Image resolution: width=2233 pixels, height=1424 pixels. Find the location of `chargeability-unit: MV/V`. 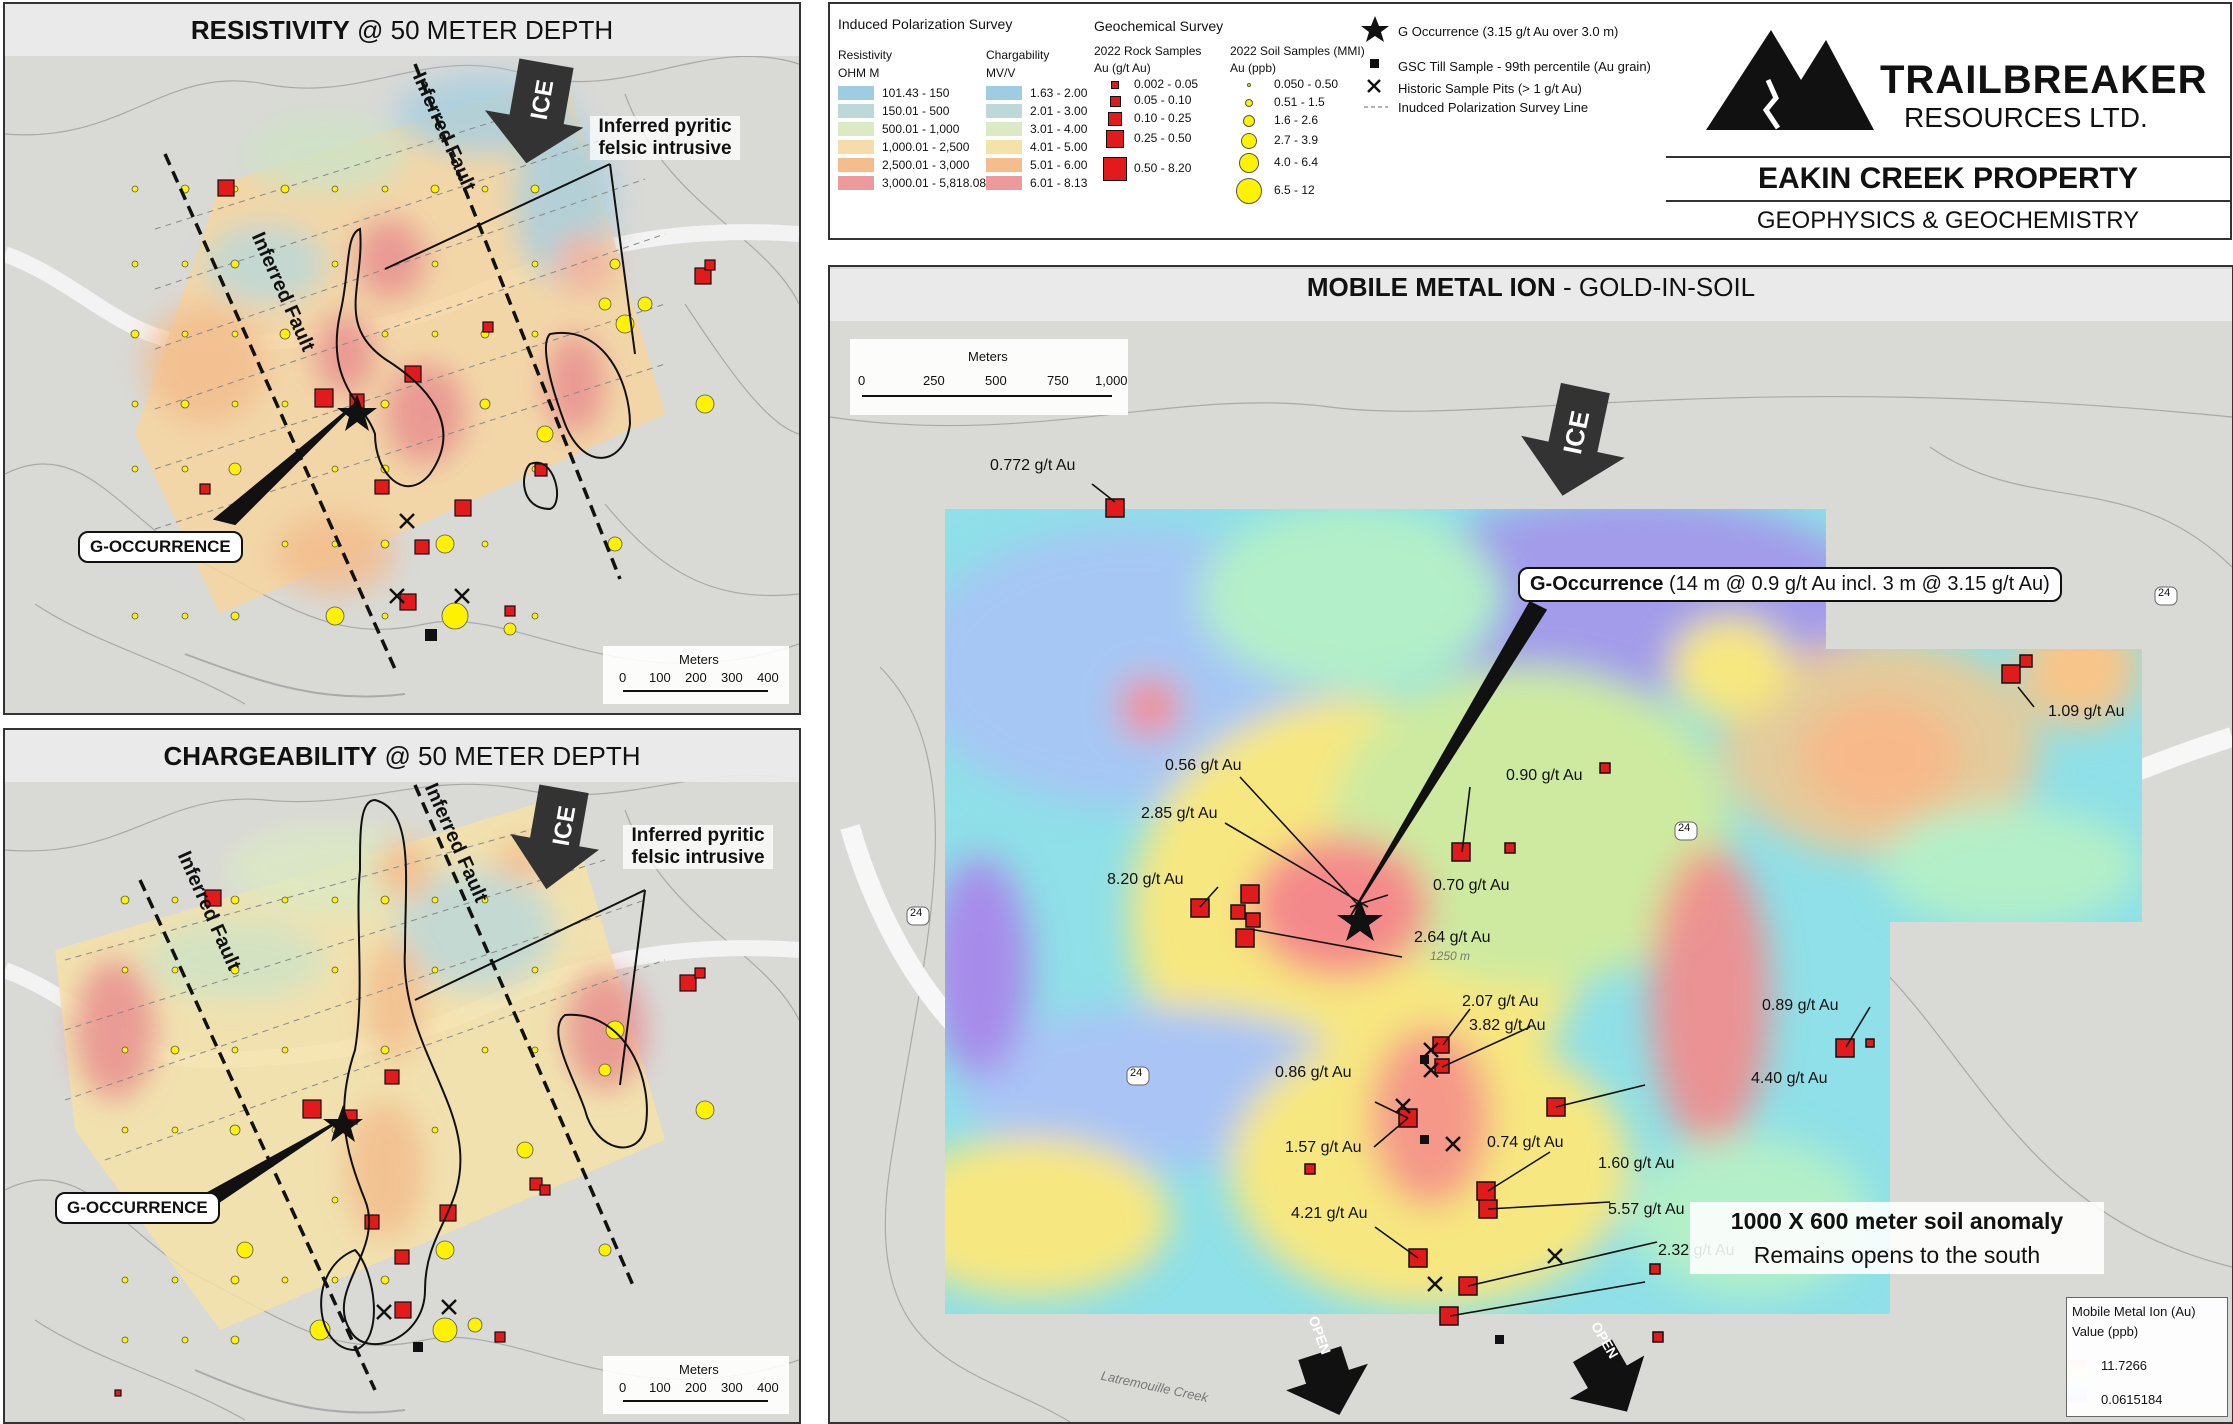

chargeability-unit: MV/V is located at coordinates (1001, 73).